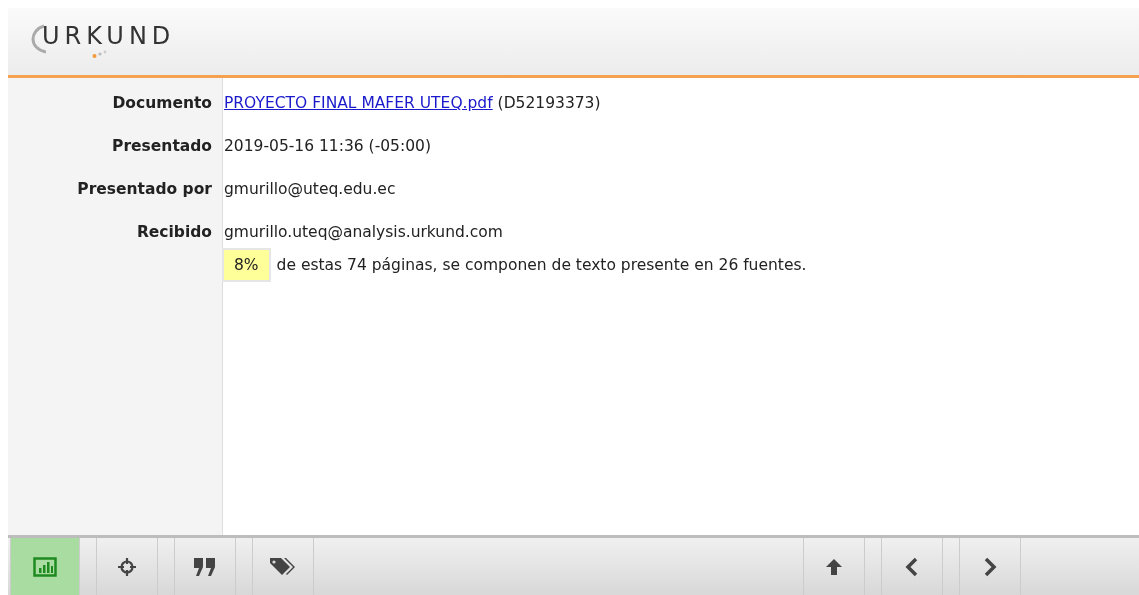  What do you see at coordinates (246, 265) in the screenshot?
I see `percentage-badge: 8%` at bounding box center [246, 265].